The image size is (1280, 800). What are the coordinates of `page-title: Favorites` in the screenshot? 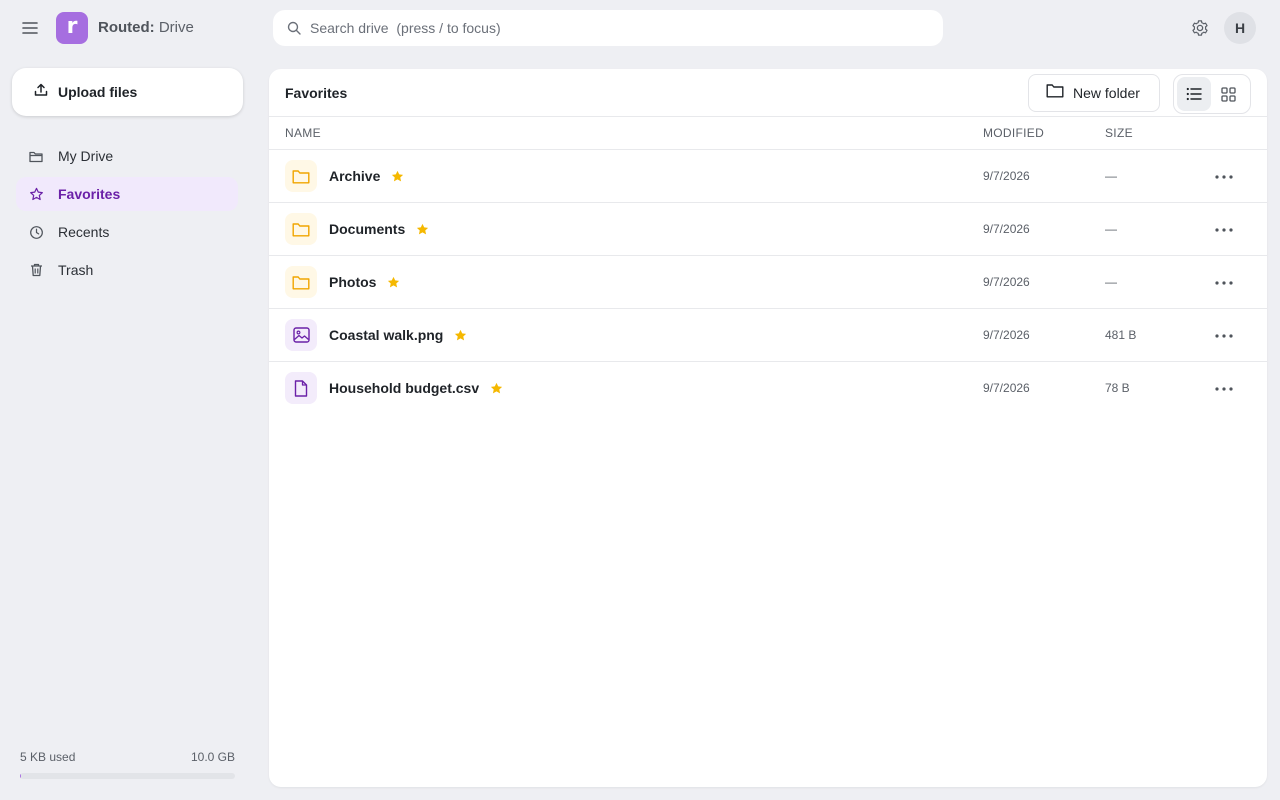 It's located at (316, 93).